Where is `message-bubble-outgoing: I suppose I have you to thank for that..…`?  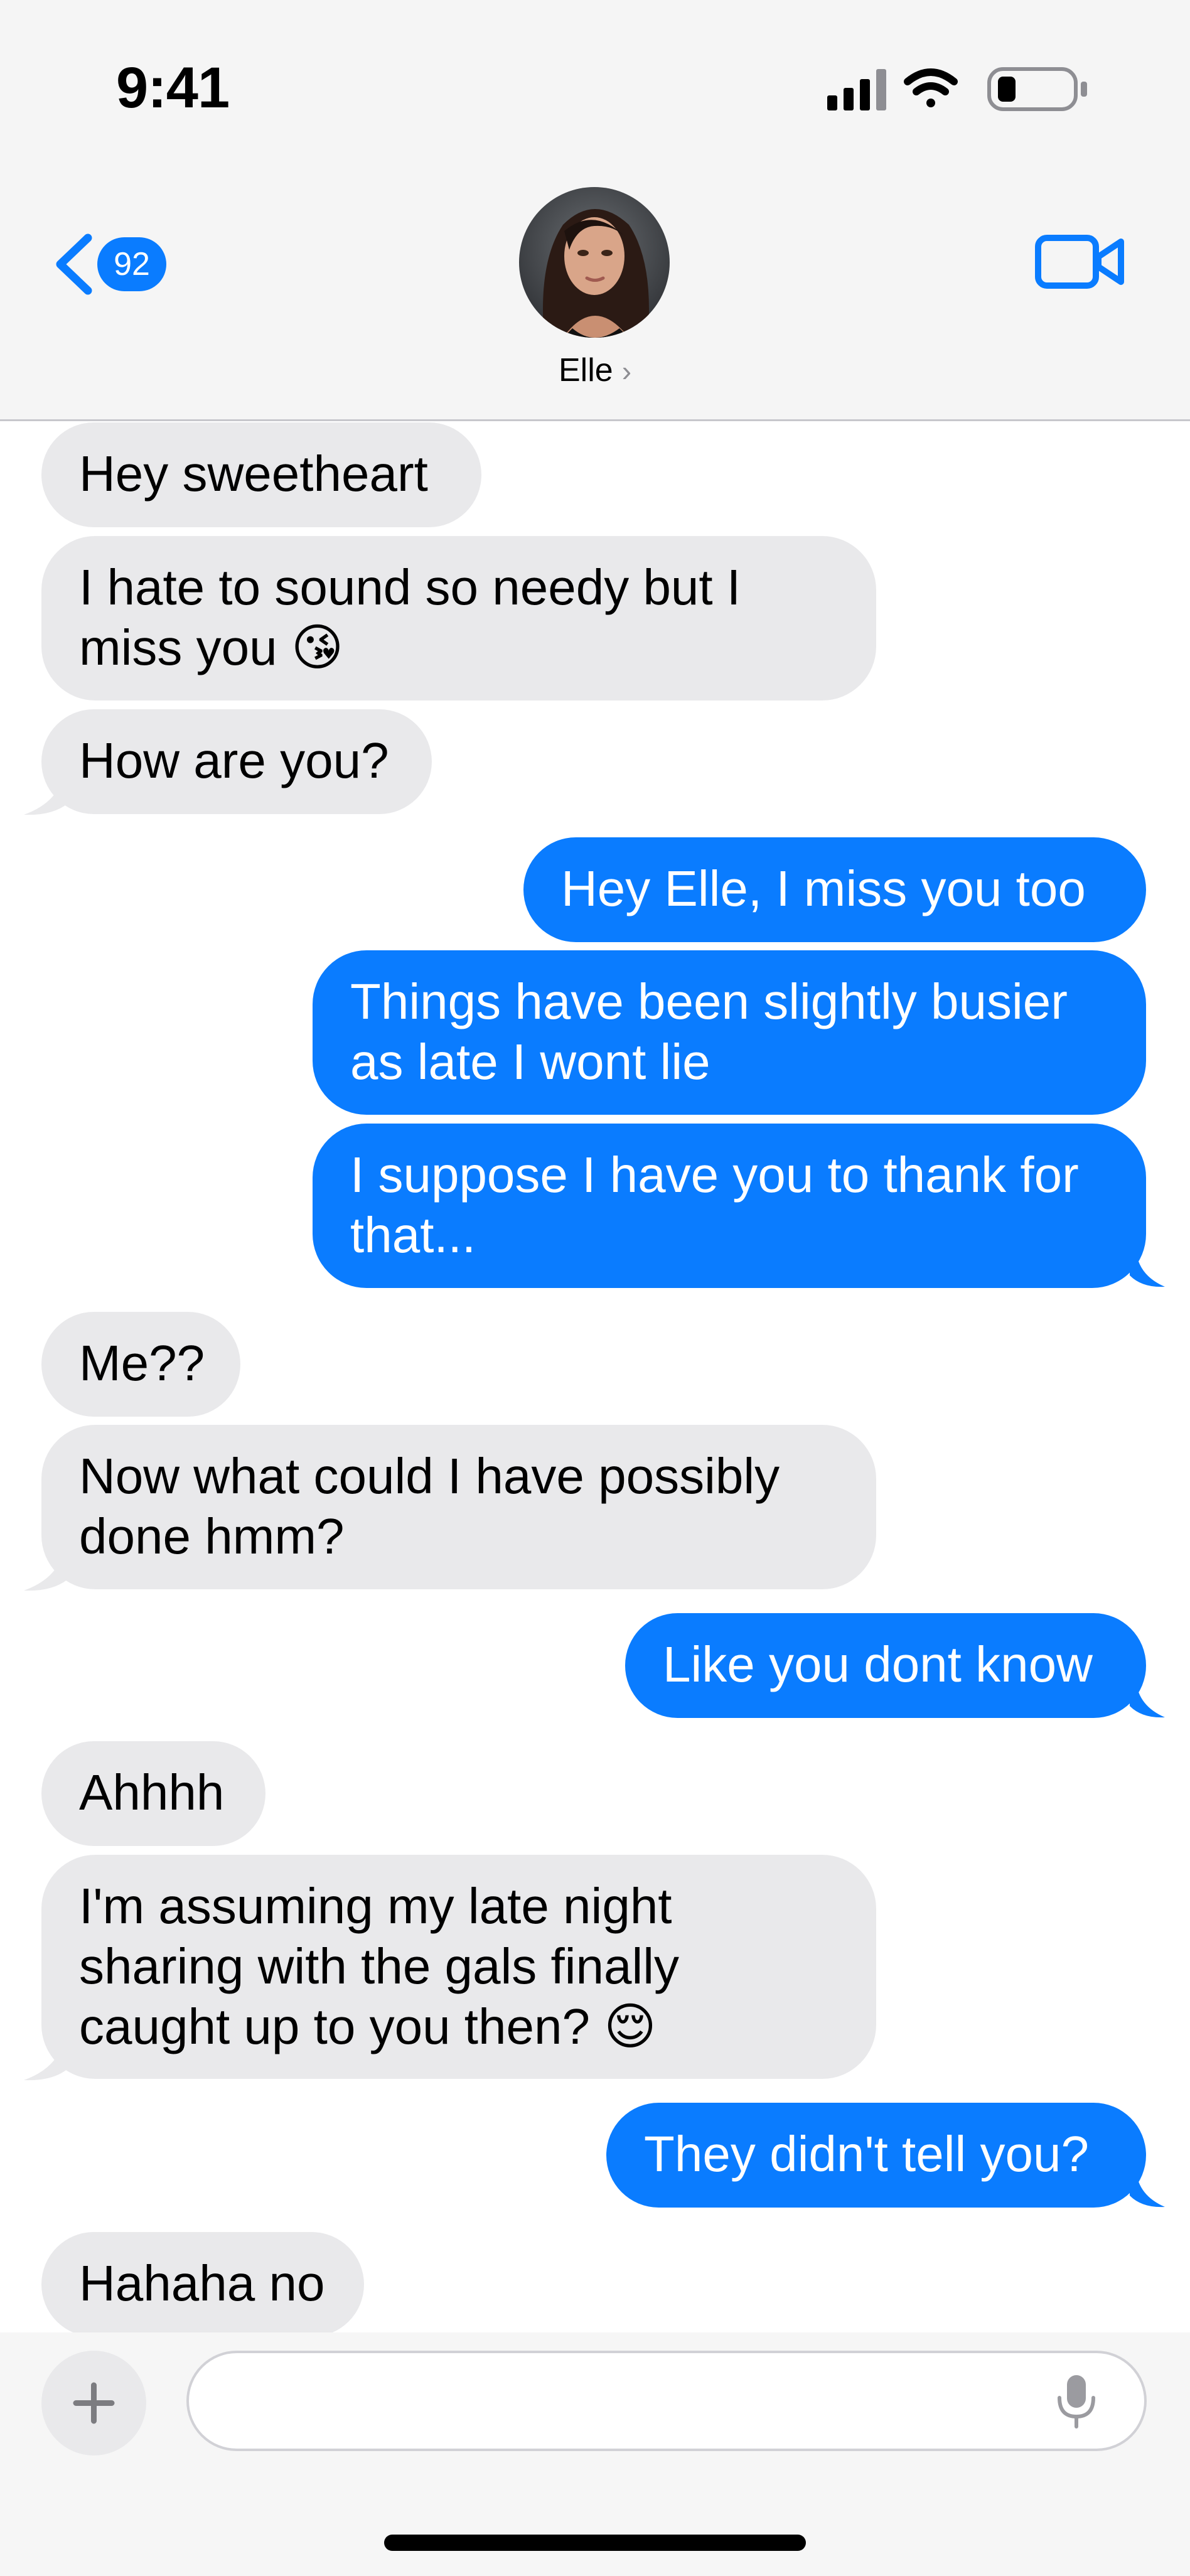
message-bubble-outgoing: I suppose I have you to thank for that..… is located at coordinates (729, 1206).